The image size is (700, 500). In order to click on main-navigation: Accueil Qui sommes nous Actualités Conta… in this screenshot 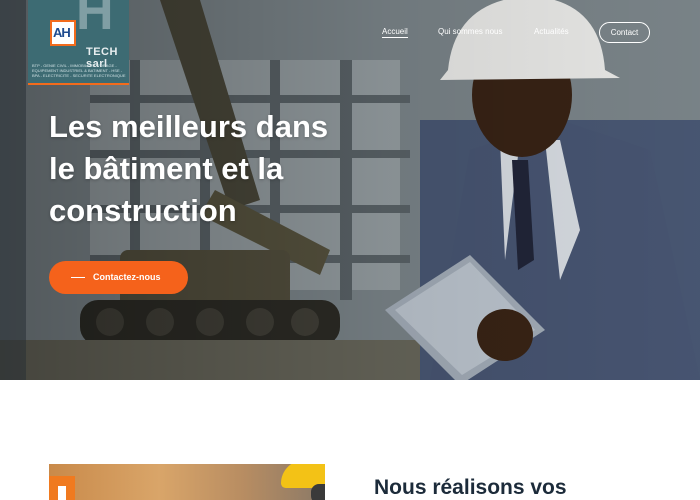, I will do `click(350, 33)`.